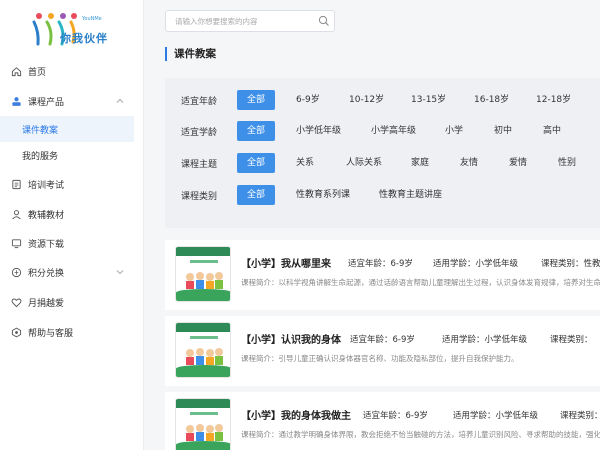 This screenshot has height=450, width=600. What do you see at coordinates (92, 19) in the screenshot?
I see `brand-en: YouNMe` at bounding box center [92, 19].